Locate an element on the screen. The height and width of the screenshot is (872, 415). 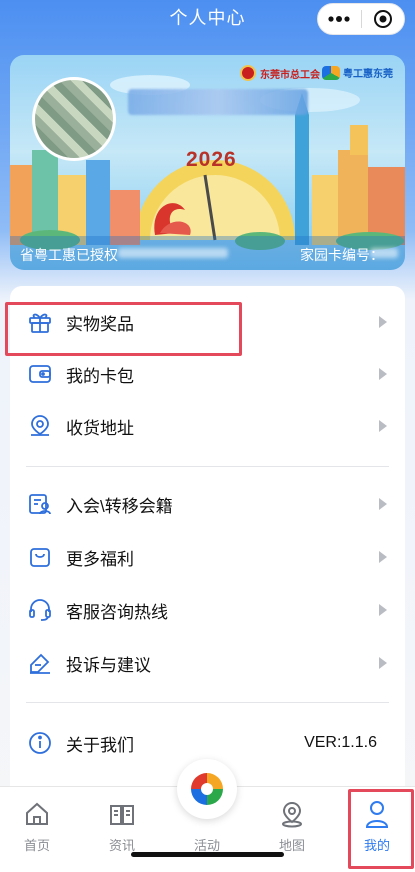
app-logo: 粤工惠东莞 is located at coordinates (357, 72).